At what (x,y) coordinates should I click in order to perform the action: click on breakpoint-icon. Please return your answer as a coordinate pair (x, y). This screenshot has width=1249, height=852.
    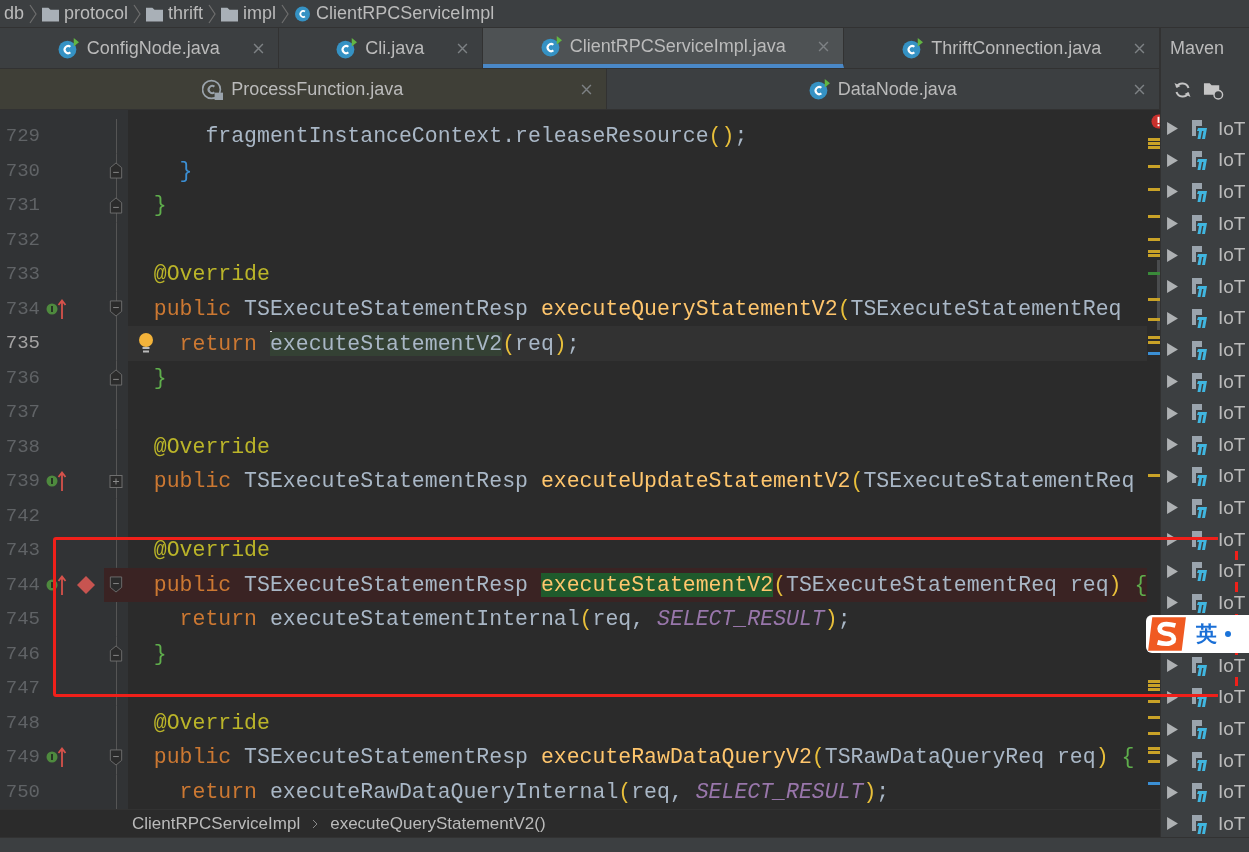
    Looking at the image, I should click on (86, 584).